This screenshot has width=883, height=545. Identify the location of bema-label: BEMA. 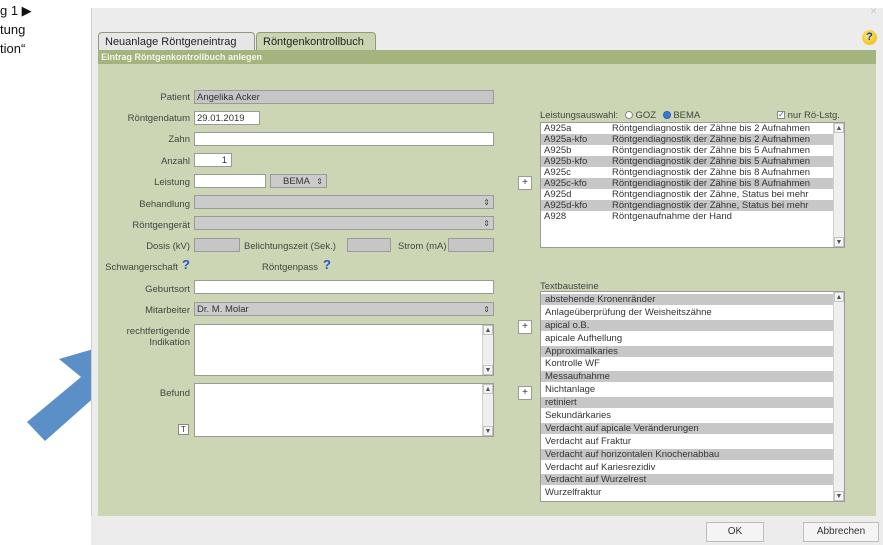
(687, 115).